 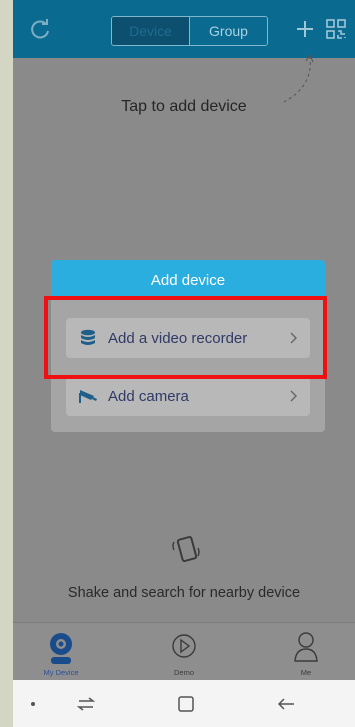 I want to click on bottom-tab-bar: My Device Demo Me, so click(x=184, y=651).